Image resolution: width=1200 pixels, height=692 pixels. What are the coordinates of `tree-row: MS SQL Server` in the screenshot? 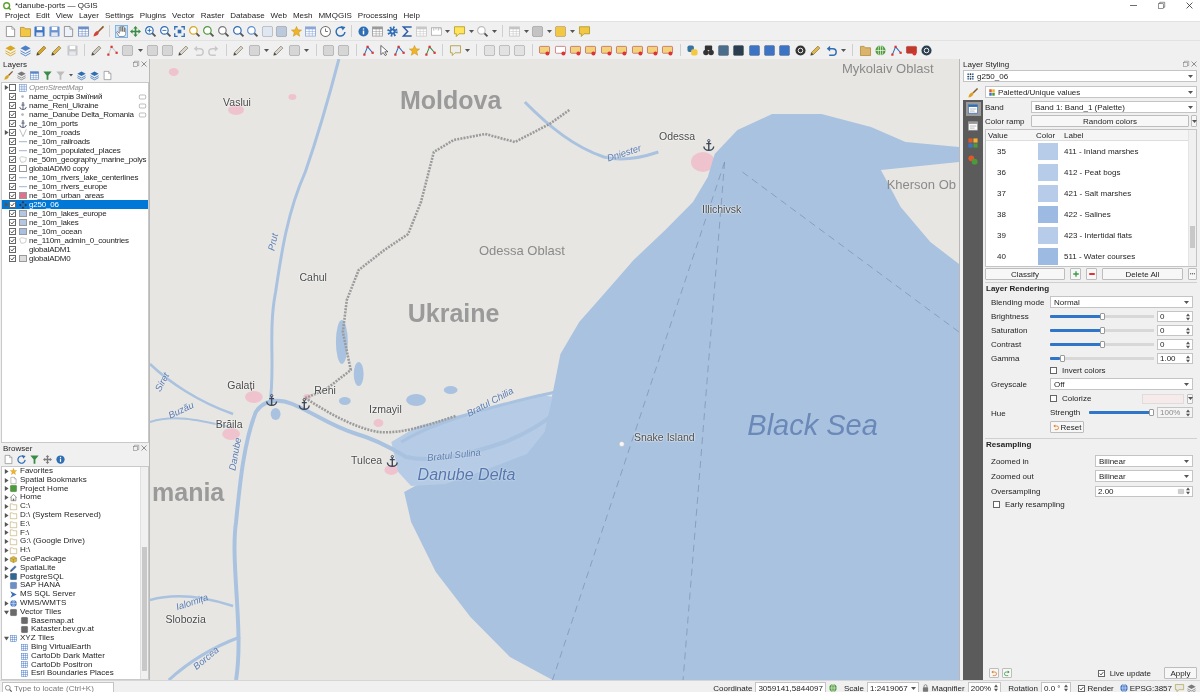 It's located at (71, 594).